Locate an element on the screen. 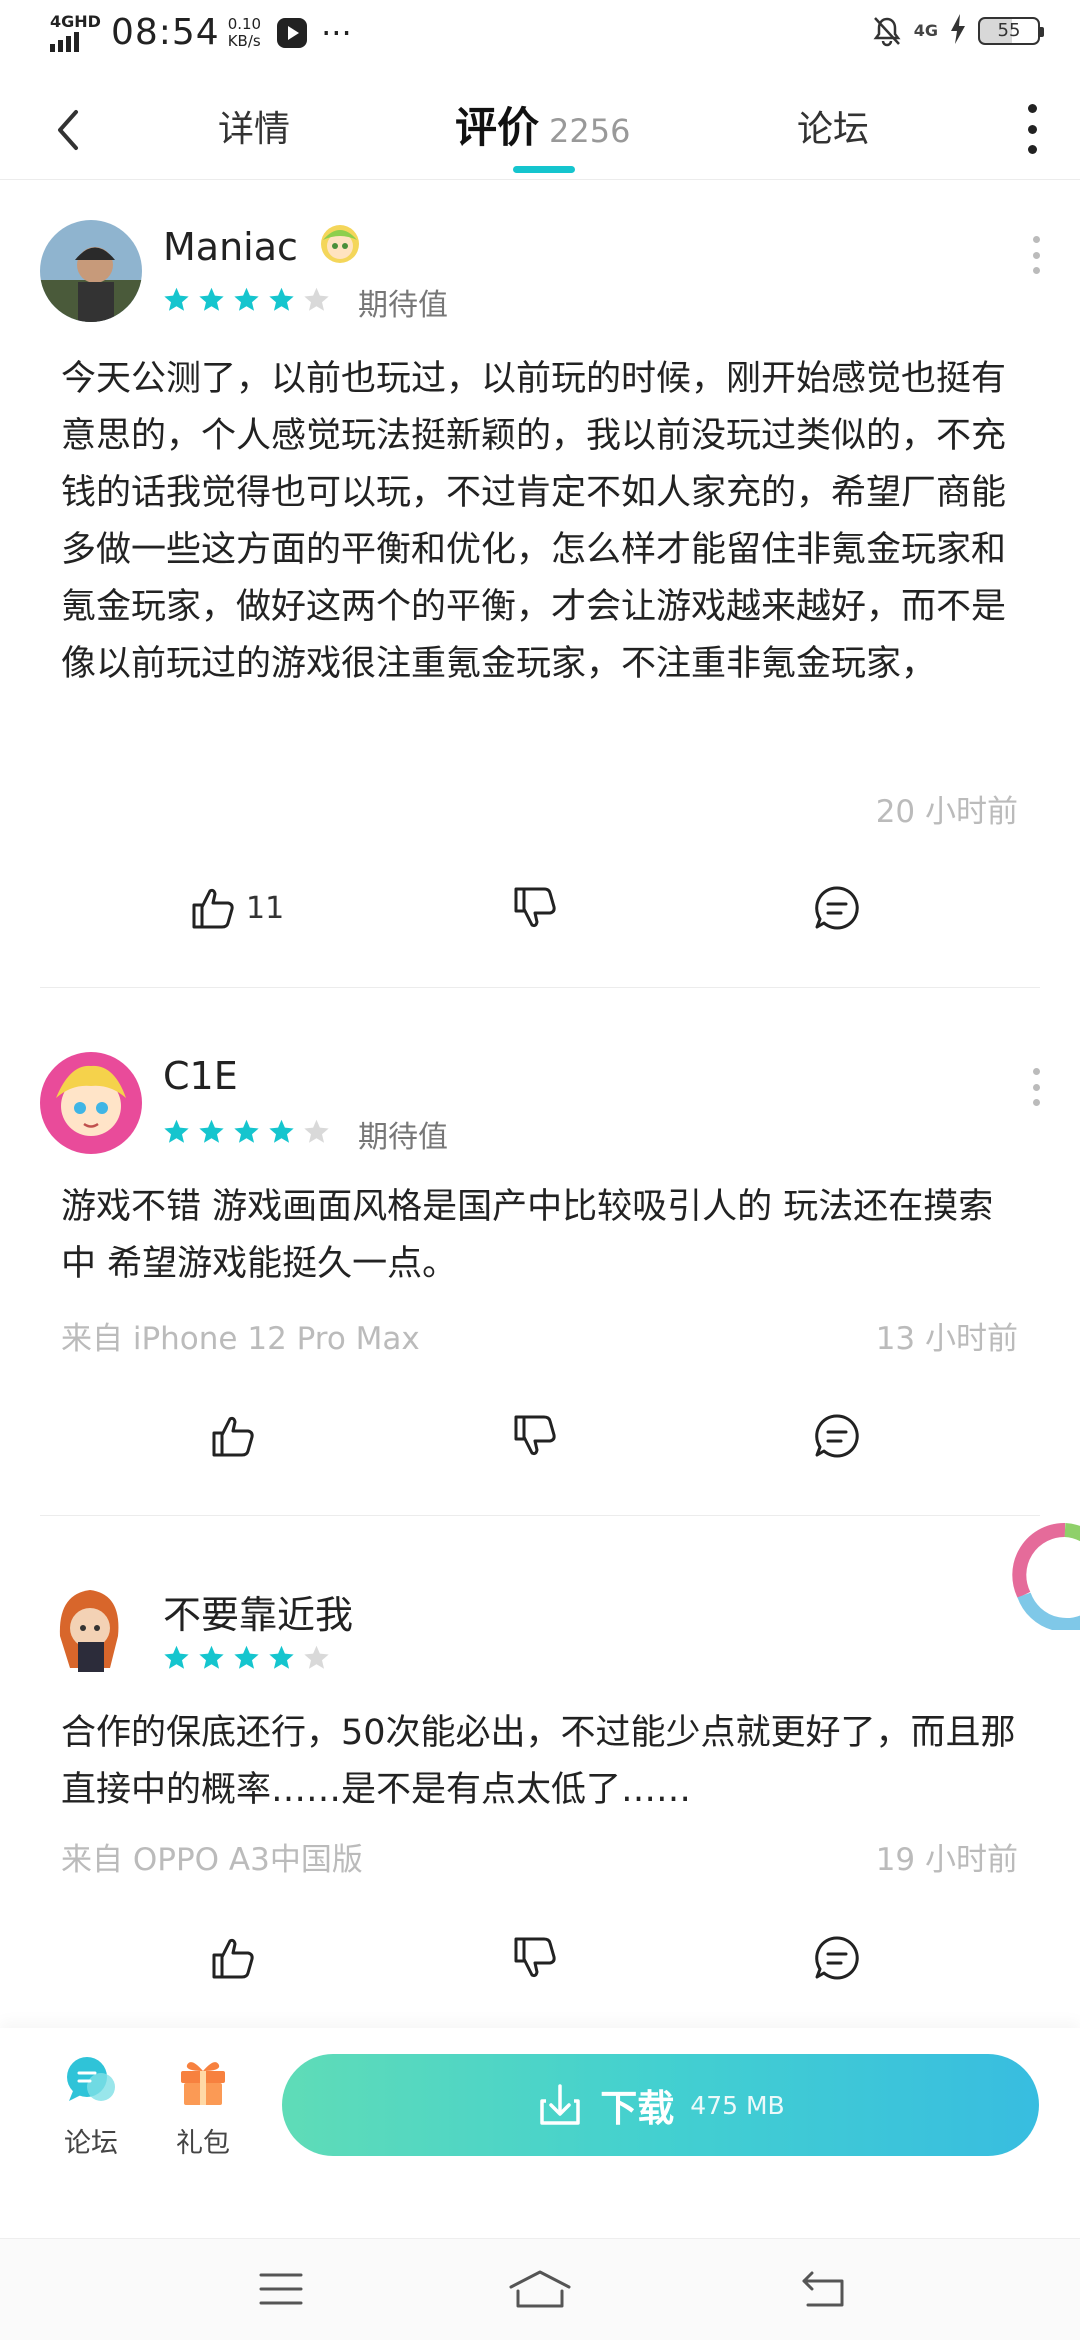 The width and height of the screenshot is (1080, 2340). forum-button: 论坛 is located at coordinates (91, 2106).